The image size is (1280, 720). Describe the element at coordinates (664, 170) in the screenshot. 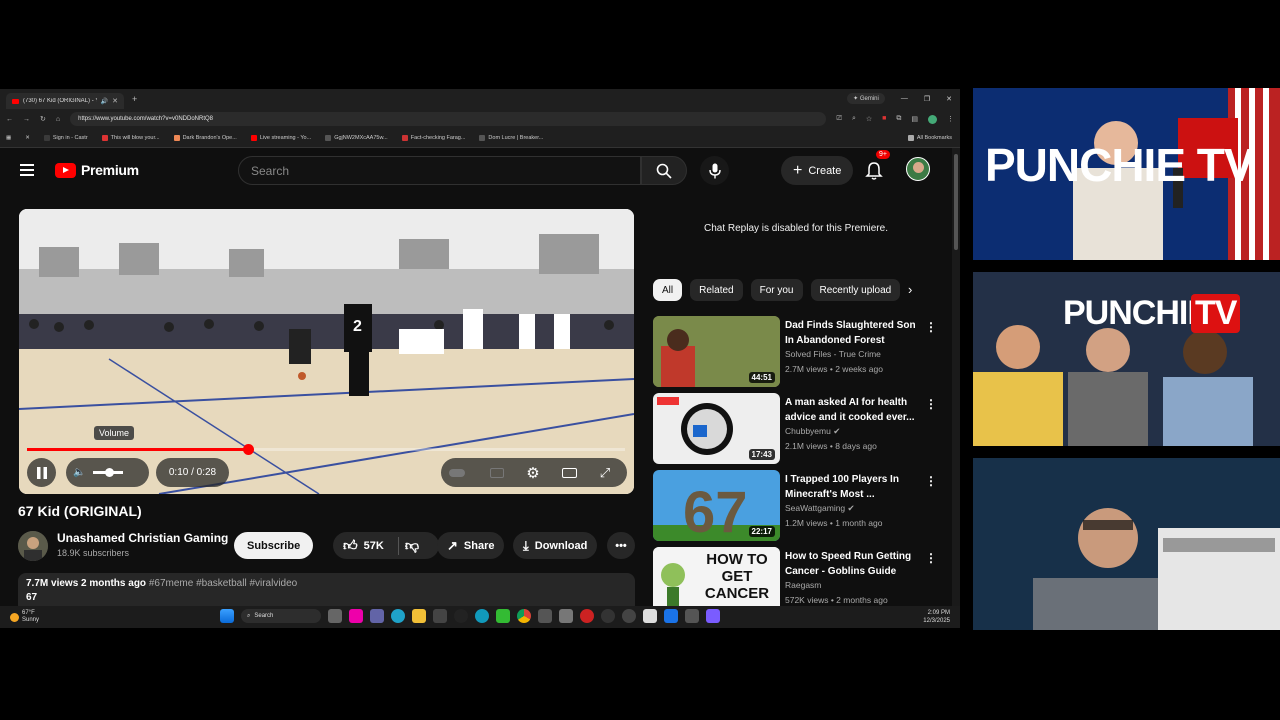

I see `search-button` at that location.